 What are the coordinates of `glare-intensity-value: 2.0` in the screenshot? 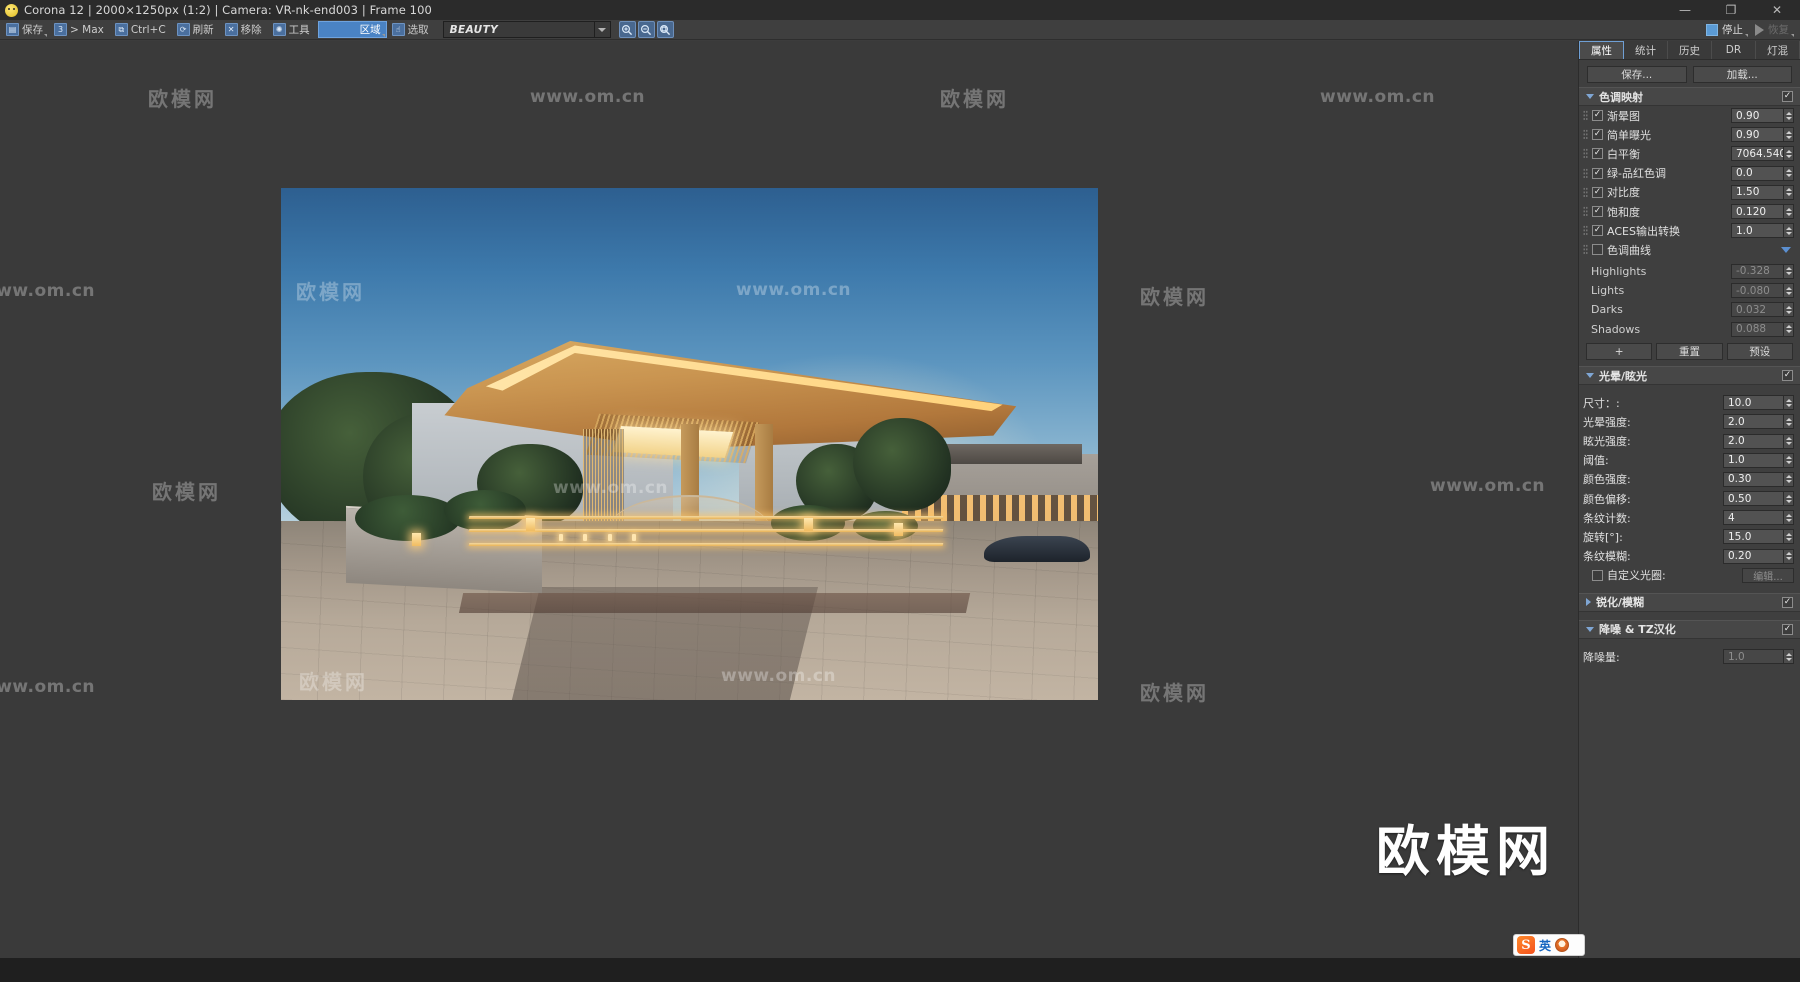 It's located at (1753, 441).